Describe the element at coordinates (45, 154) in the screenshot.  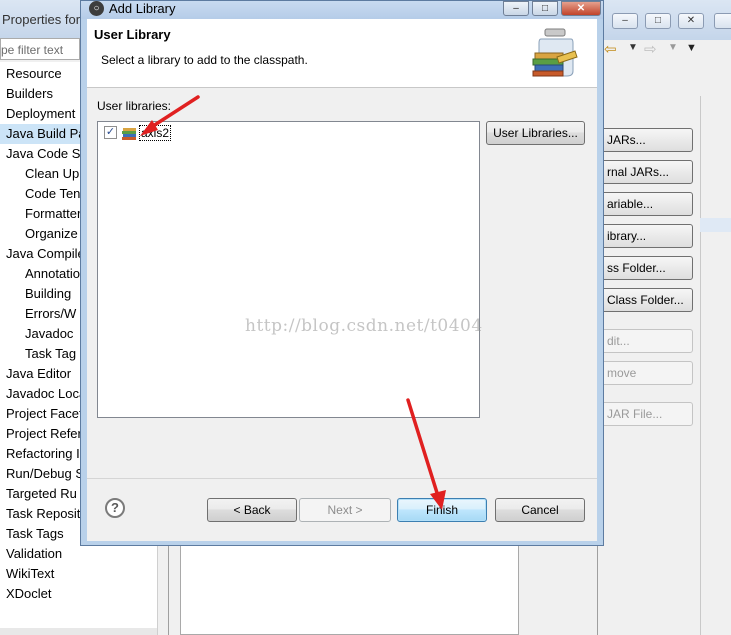
I see `tree-item: Java Code St` at that location.